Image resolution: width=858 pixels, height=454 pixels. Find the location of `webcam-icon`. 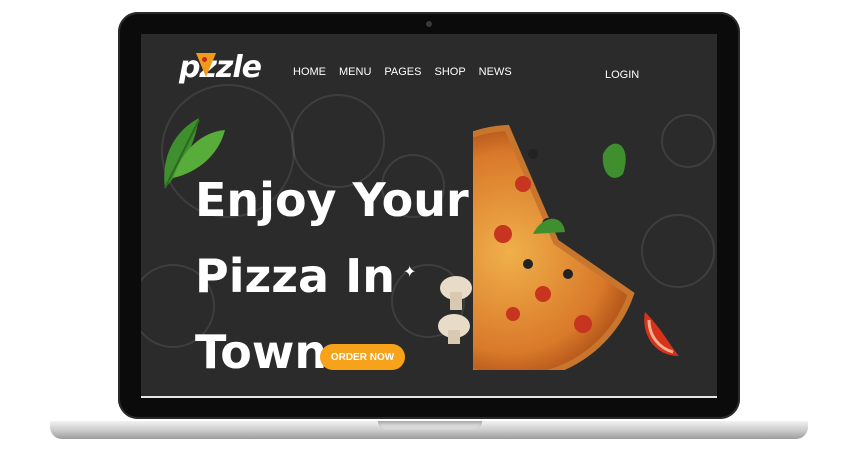

webcam-icon is located at coordinates (429, 24).